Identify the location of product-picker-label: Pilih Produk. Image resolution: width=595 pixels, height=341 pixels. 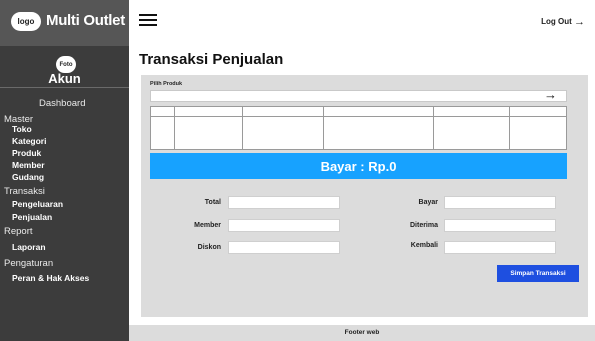
(166, 84).